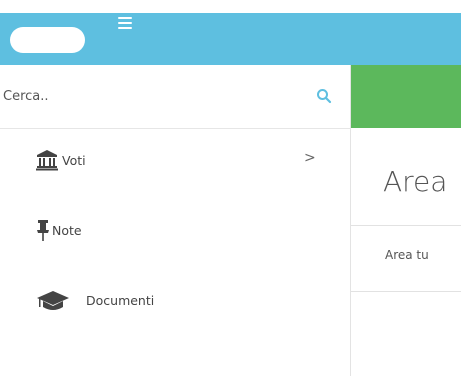  Describe the element at coordinates (415, 181) in the screenshot. I see `page-title: Area` at that location.